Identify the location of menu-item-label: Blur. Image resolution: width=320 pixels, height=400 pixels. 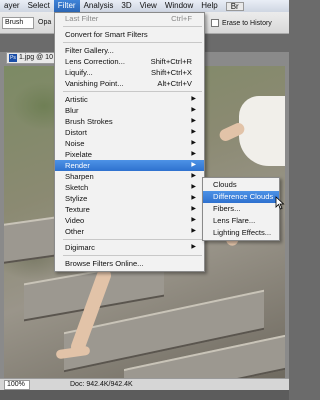
(72, 110).